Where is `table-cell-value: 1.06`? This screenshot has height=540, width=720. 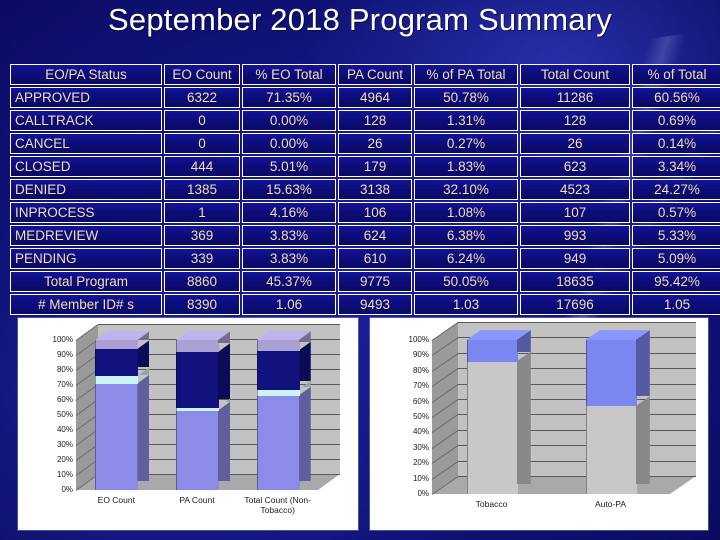
table-cell-value: 1.06 is located at coordinates (289, 304).